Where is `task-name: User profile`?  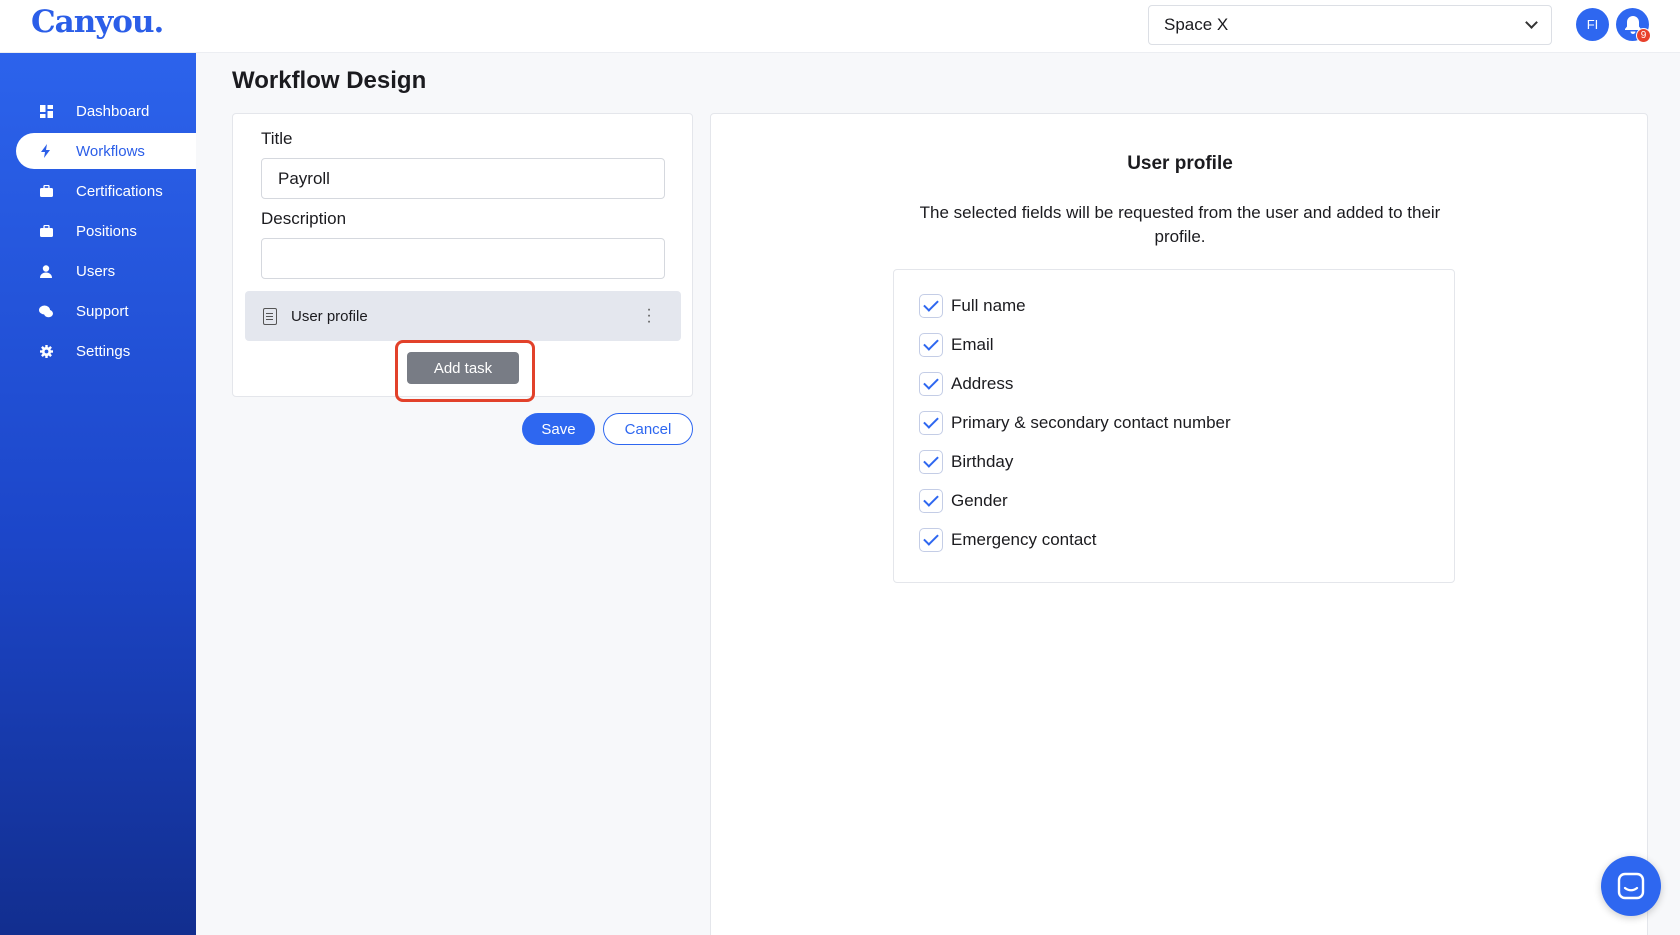
task-name: User profile is located at coordinates (329, 316).